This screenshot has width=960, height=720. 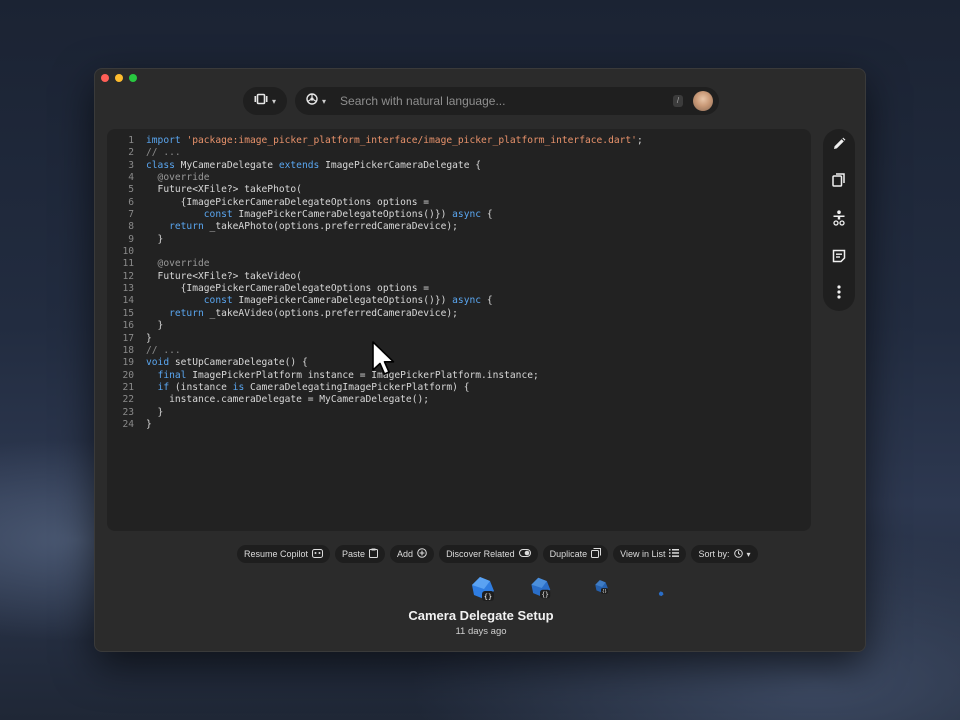 What do you see at coordinates (224, 190) in the screenshot?
I see `code-text: Future<XFile?> takePhoto(` at bounding box center [224, 190].